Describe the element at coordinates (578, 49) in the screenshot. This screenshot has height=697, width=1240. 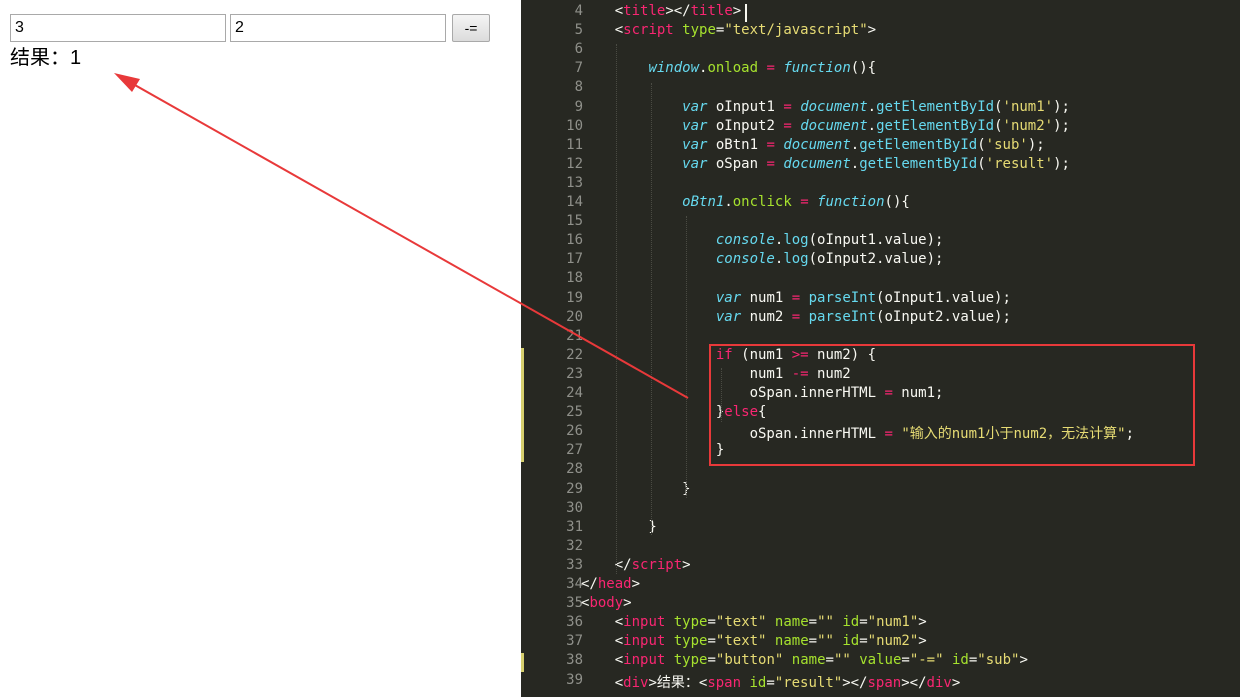
I see `line-number: 6` at that location.